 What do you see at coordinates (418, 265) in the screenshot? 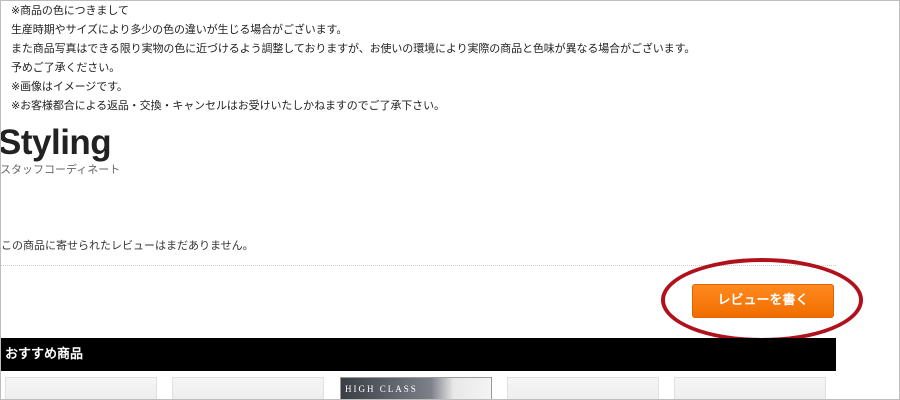
I see `section-divider` at bounding box center [418, 265].